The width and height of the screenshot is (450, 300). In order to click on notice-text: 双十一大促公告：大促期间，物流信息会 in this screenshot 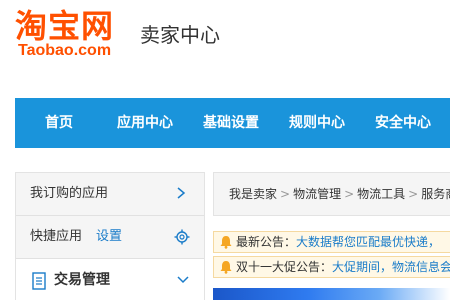, I will do `click(343, 267)`.